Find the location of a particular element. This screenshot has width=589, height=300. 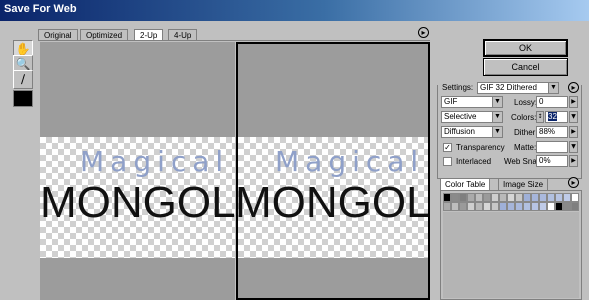

eyedropper-tool-icon: ∕ is located at coordinates (23, 79).